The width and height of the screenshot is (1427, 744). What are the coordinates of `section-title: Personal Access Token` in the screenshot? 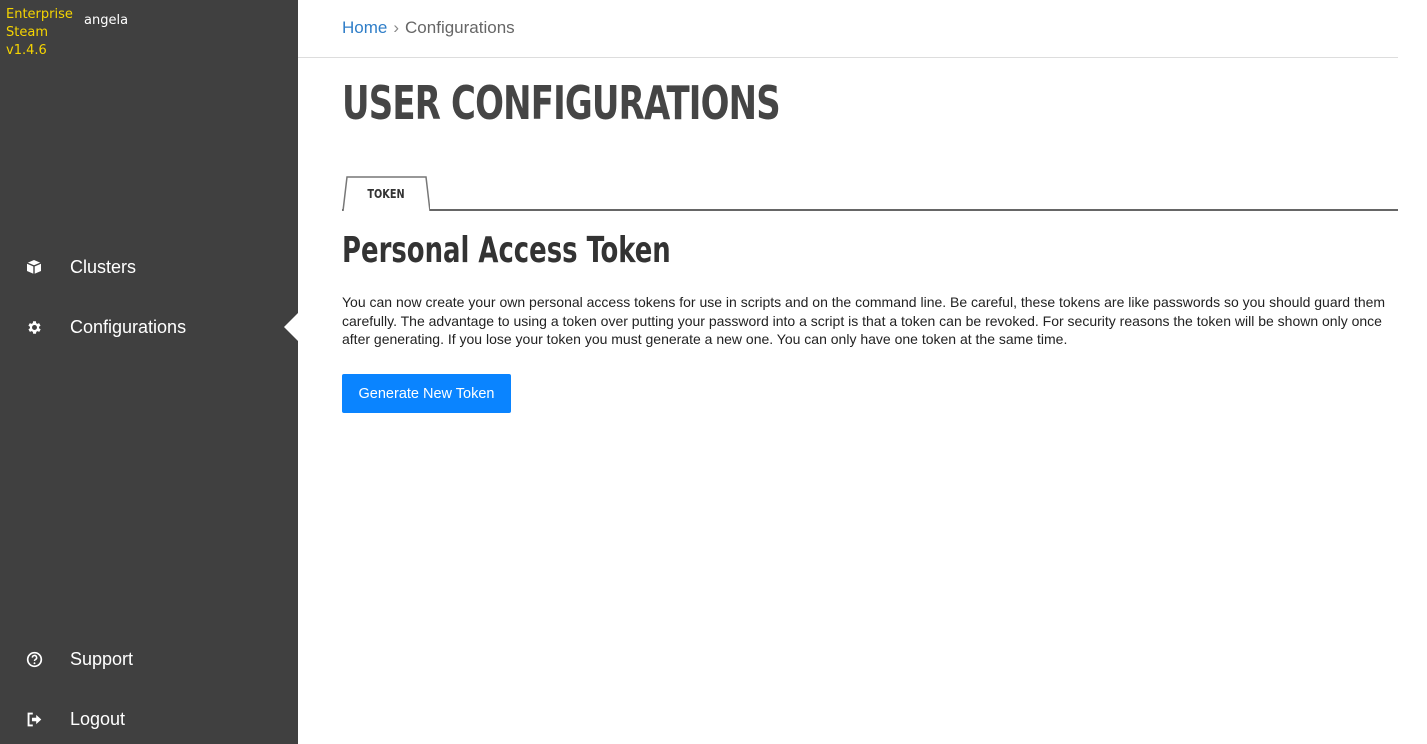 It's located at (506, 250).